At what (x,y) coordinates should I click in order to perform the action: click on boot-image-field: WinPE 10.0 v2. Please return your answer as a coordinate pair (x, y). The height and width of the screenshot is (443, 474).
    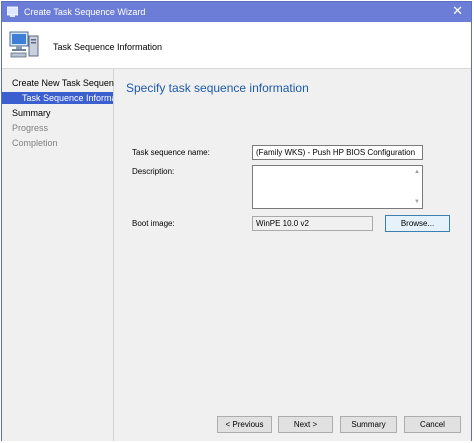
    Looking at the image, I should click on (312, 223).